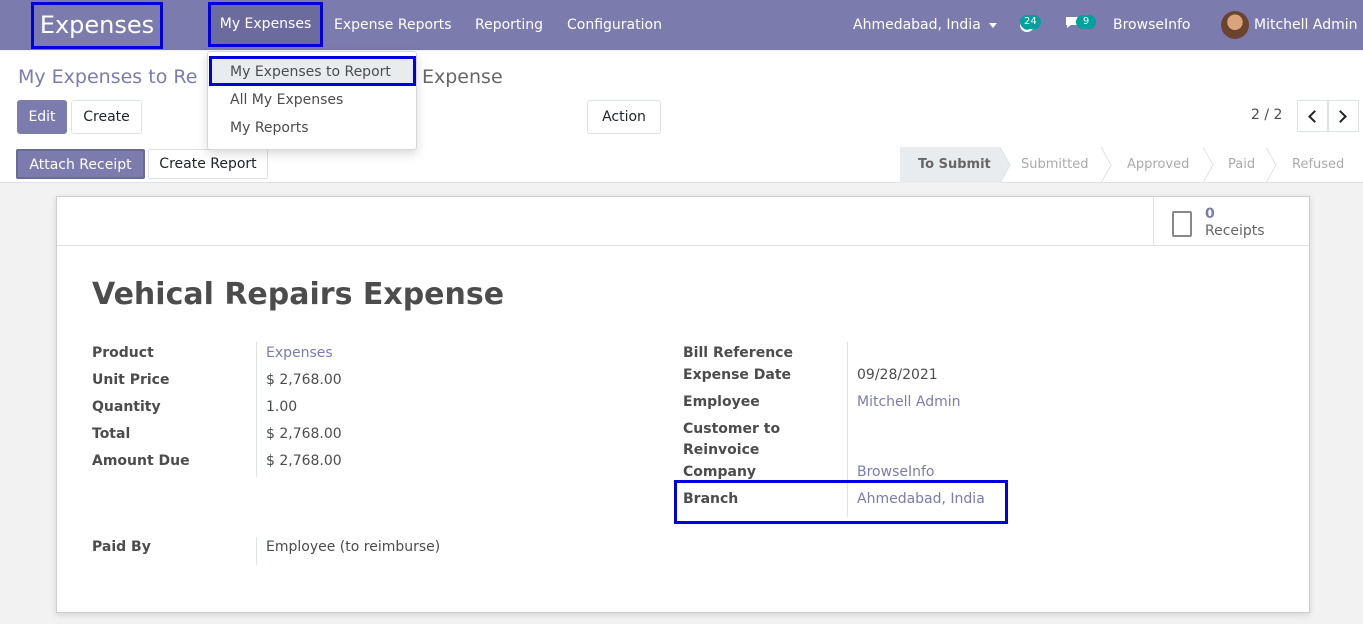  Describe the element at coordinates (269, 128) in the screenshot. I see `dropdown-item-my-reports: My Reports` at that location.